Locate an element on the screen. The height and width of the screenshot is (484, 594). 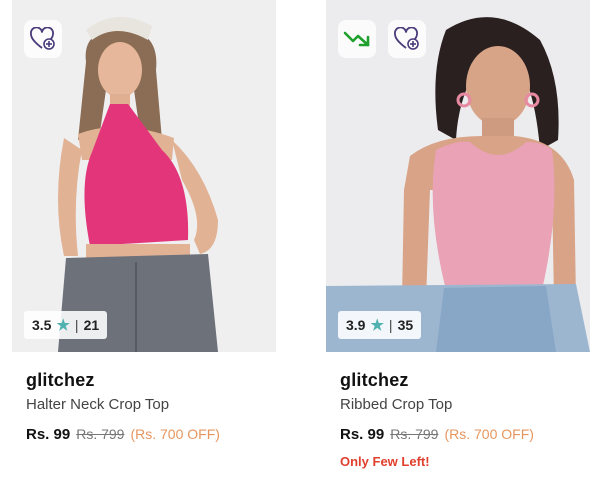
review-count: 35 is located at coordinates (405, 325).